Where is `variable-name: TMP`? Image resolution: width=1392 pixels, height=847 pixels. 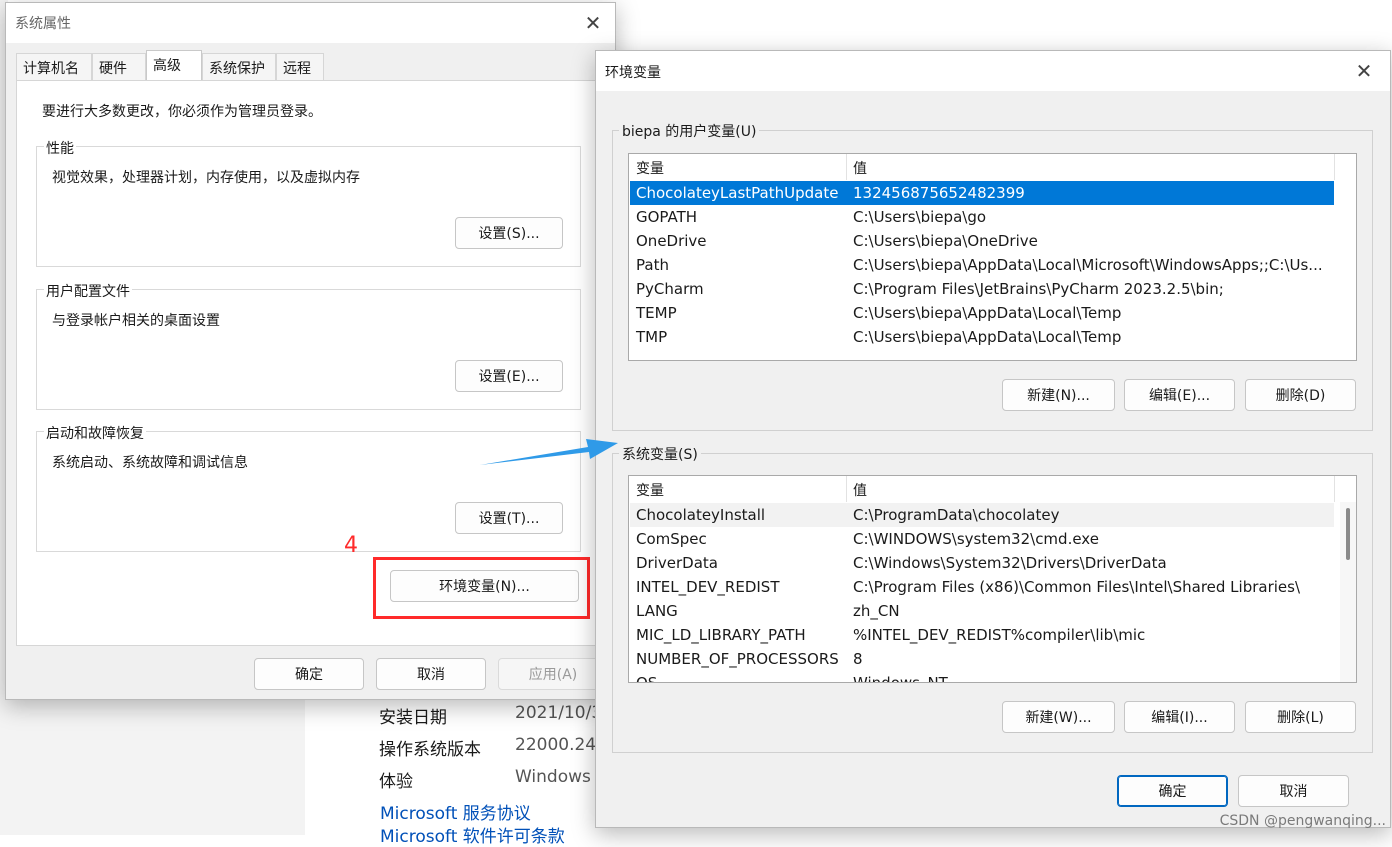
variable-name: TMP is located at coordinates (652, 337).